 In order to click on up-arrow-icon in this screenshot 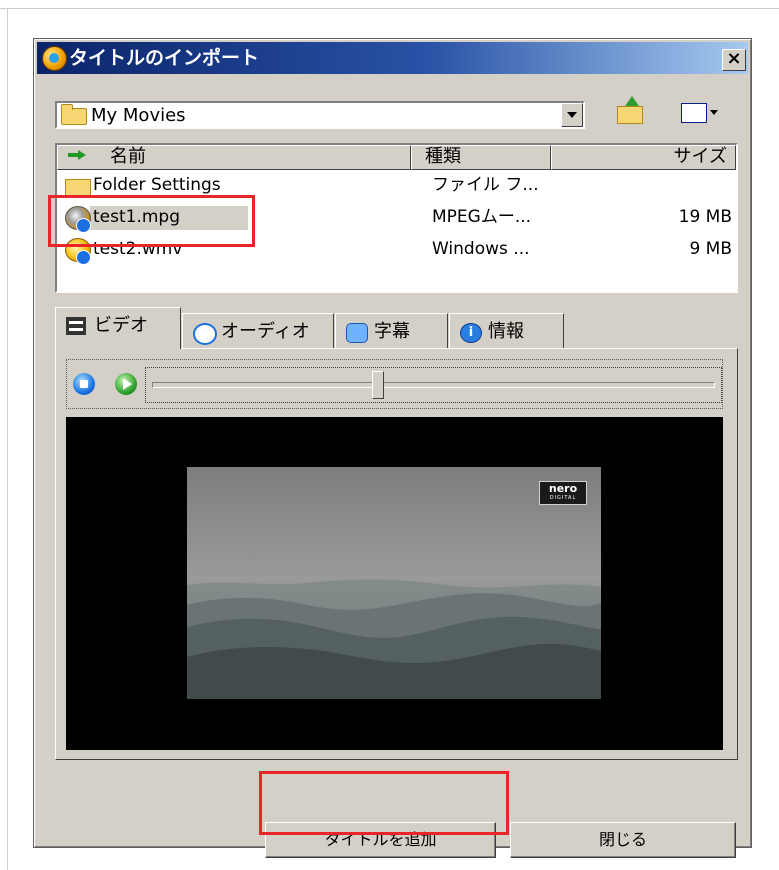, I will do `click(632, 101)`.